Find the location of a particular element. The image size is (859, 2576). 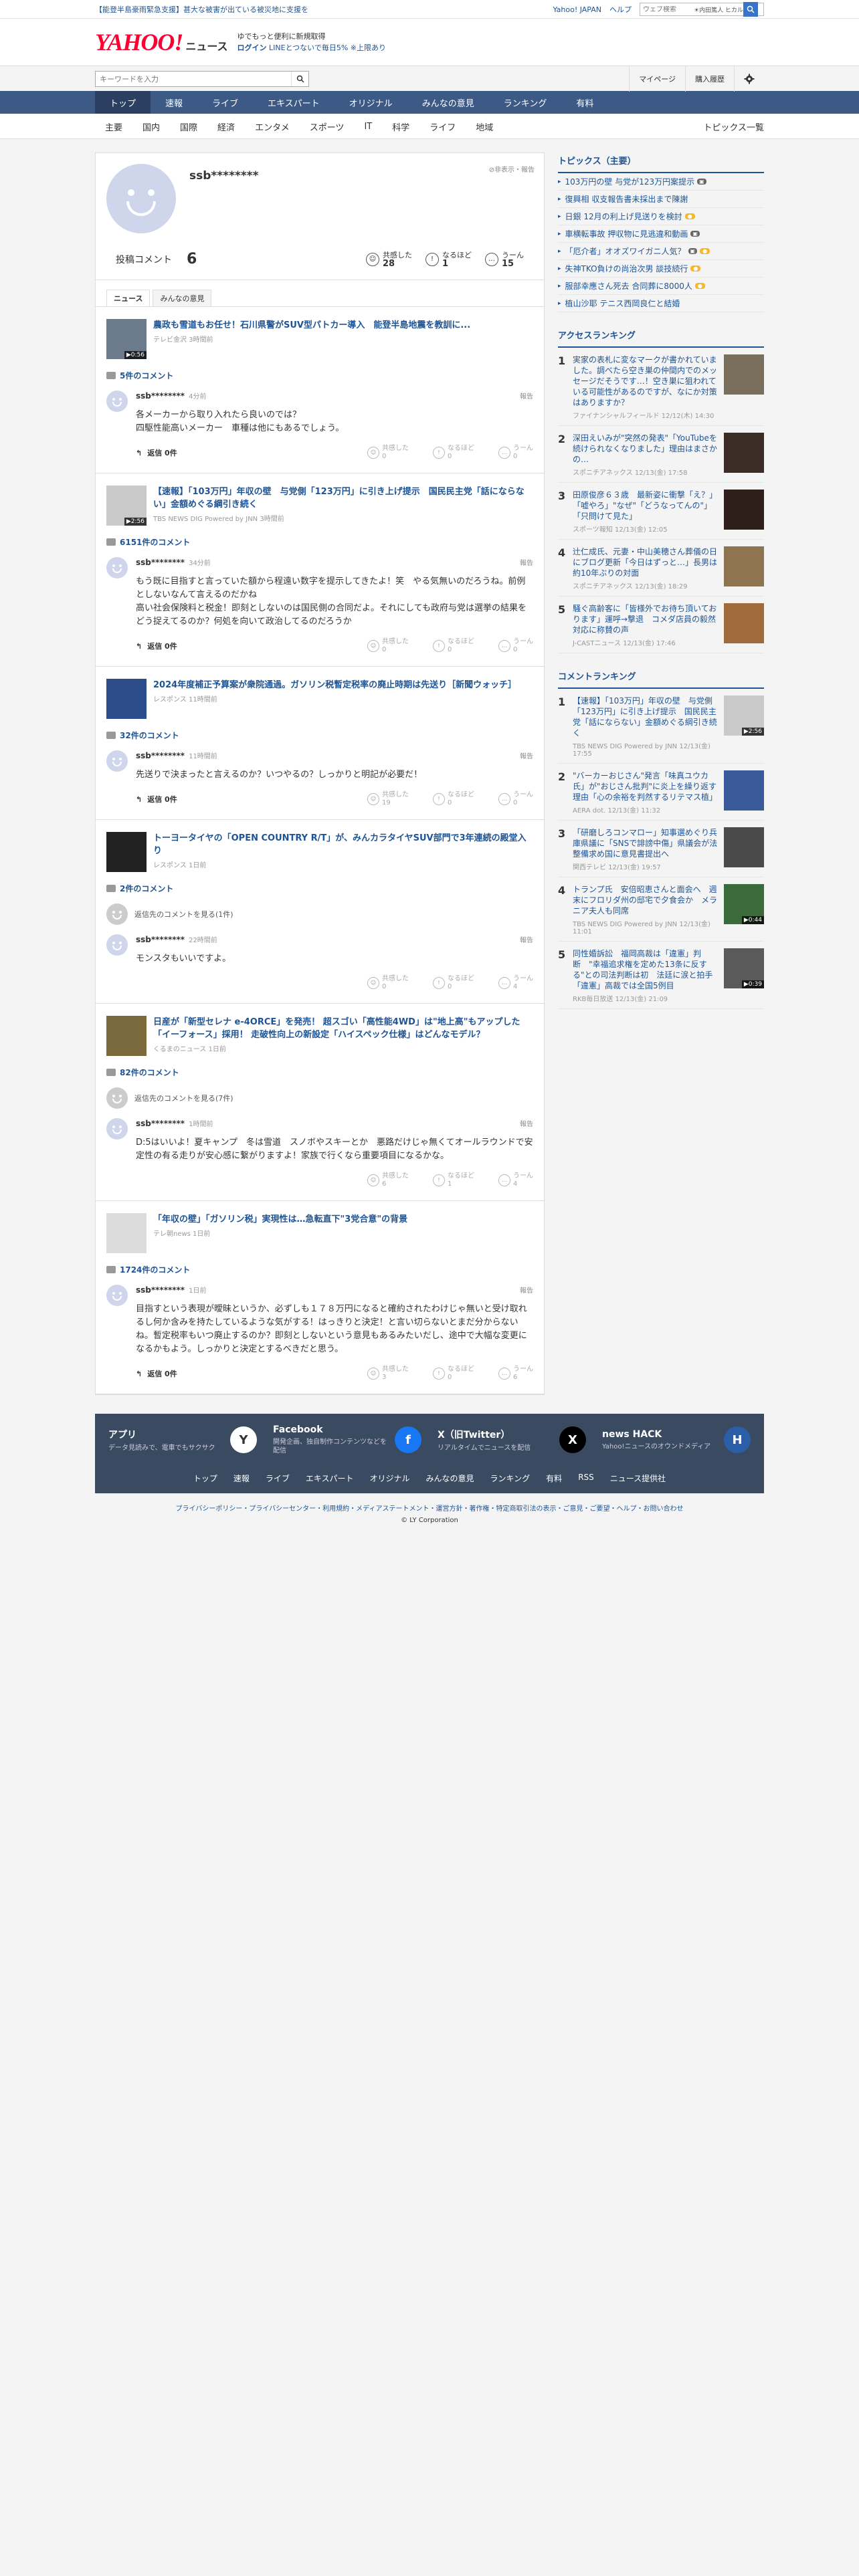

article-thumbnail: ▶2:56 is located at coordinates (127, 506).